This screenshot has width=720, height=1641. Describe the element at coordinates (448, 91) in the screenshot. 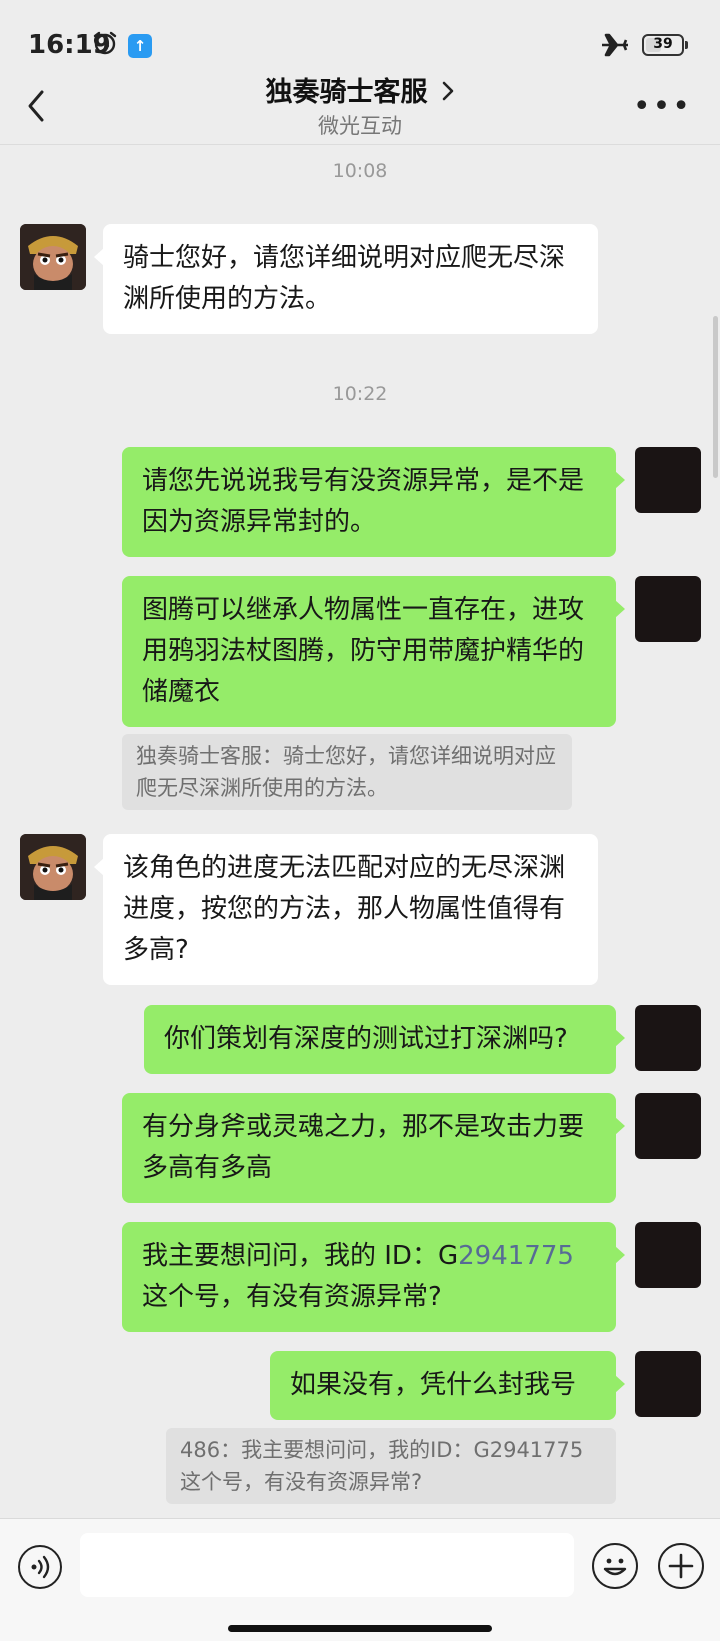

I see `chevron-right-icon` at that location.